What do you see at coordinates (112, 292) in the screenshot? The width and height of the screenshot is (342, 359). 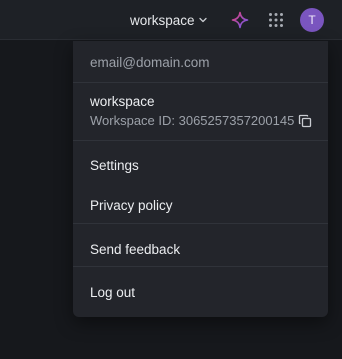 I see `menu-item-log-out: Log out` at bounding box center [112, 292].